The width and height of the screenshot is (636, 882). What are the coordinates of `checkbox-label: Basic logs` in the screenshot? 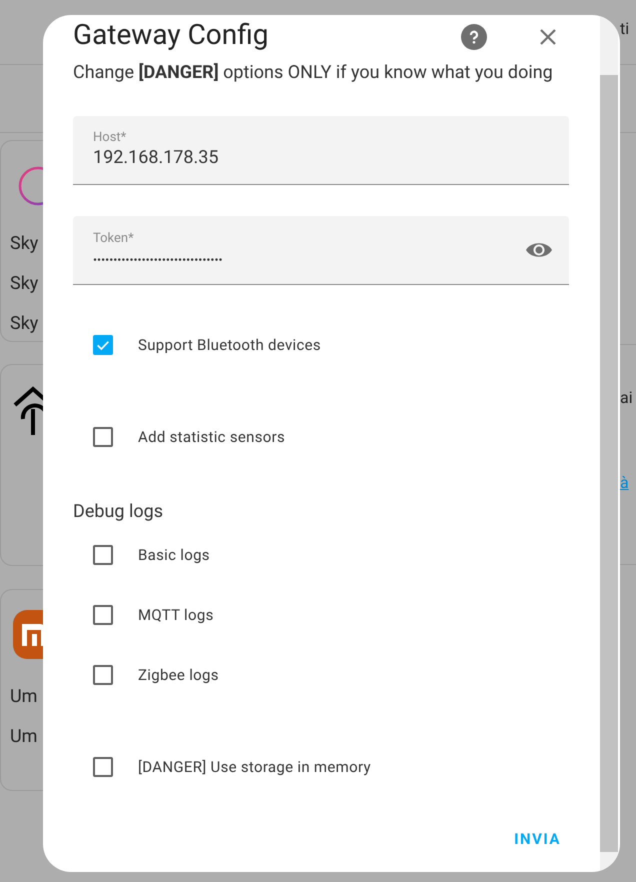 It's located at (174, 555).